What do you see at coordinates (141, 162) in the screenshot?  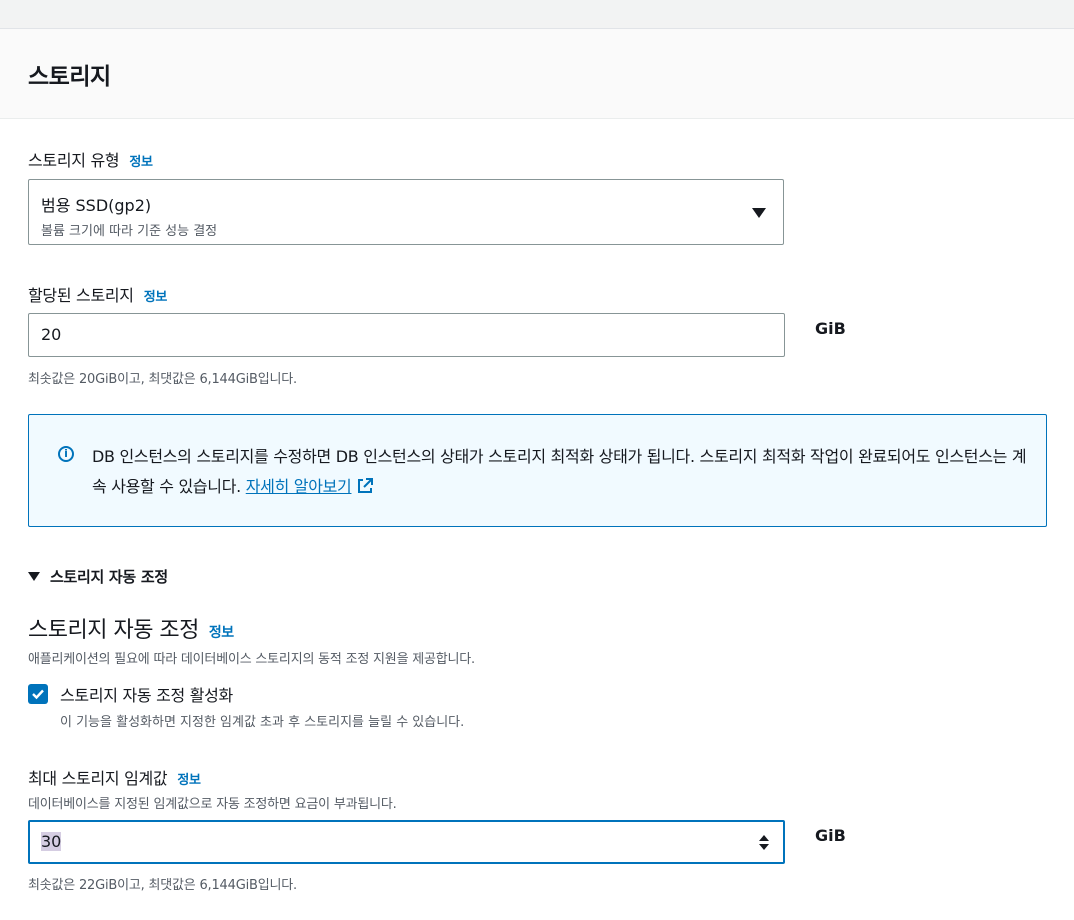 I see `storage-type-info-link: 정보` at bounding box center [141, 162].